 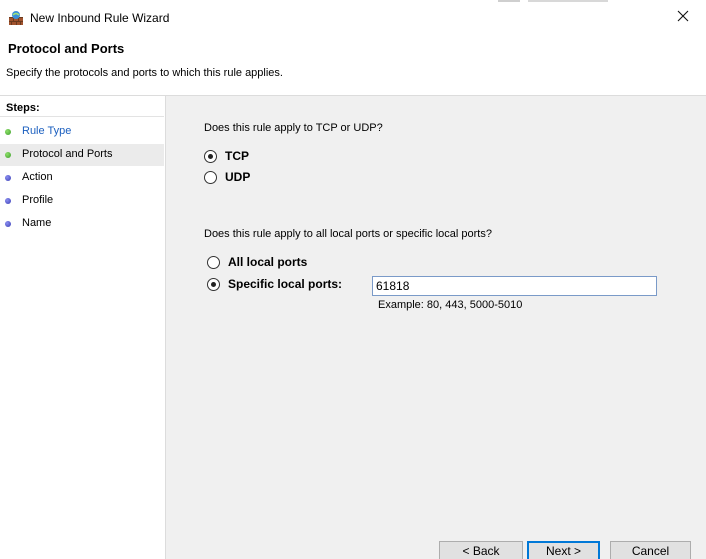 I want to click on step-profile: Profile, so click(x=82, y=201).